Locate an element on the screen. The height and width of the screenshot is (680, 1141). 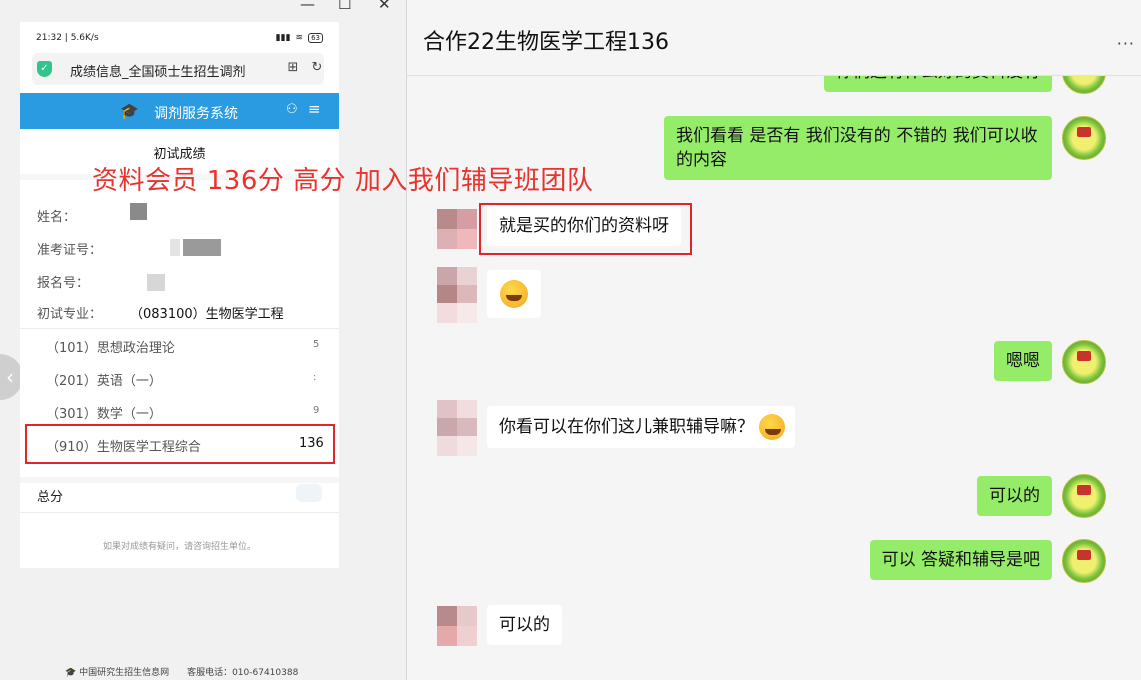
wifi-icon: ≋ is located at coordinates (299, 38).